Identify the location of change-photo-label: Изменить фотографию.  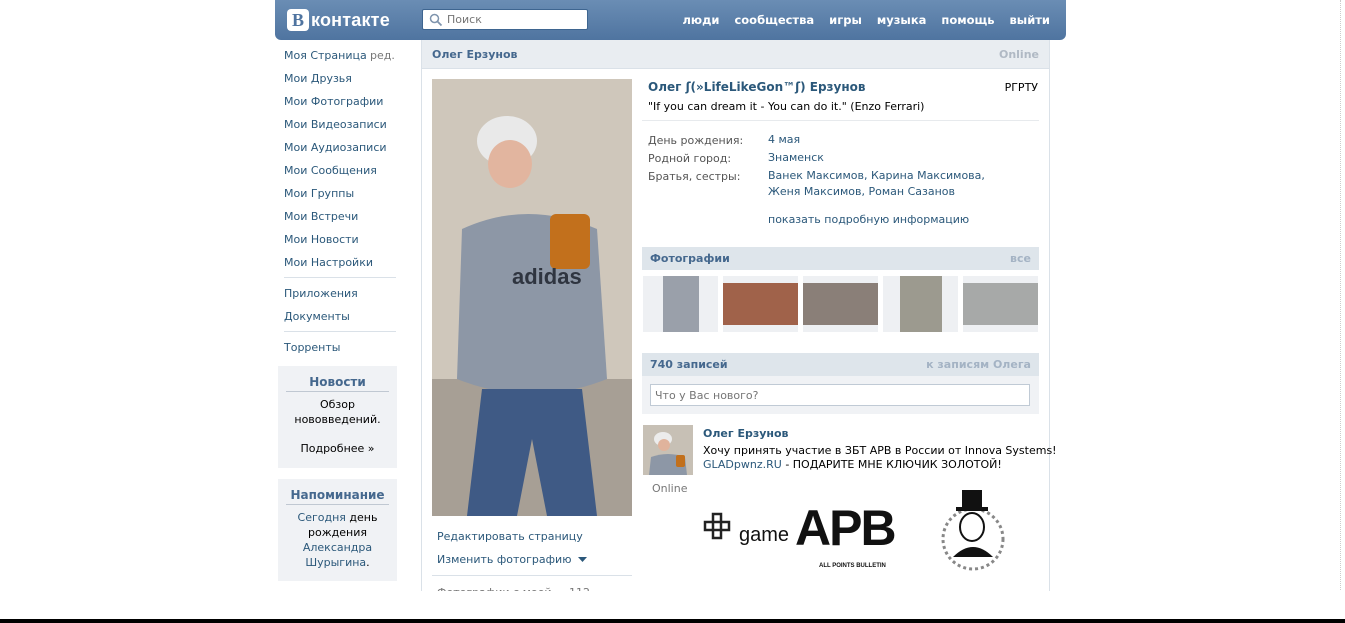
(504, 559).